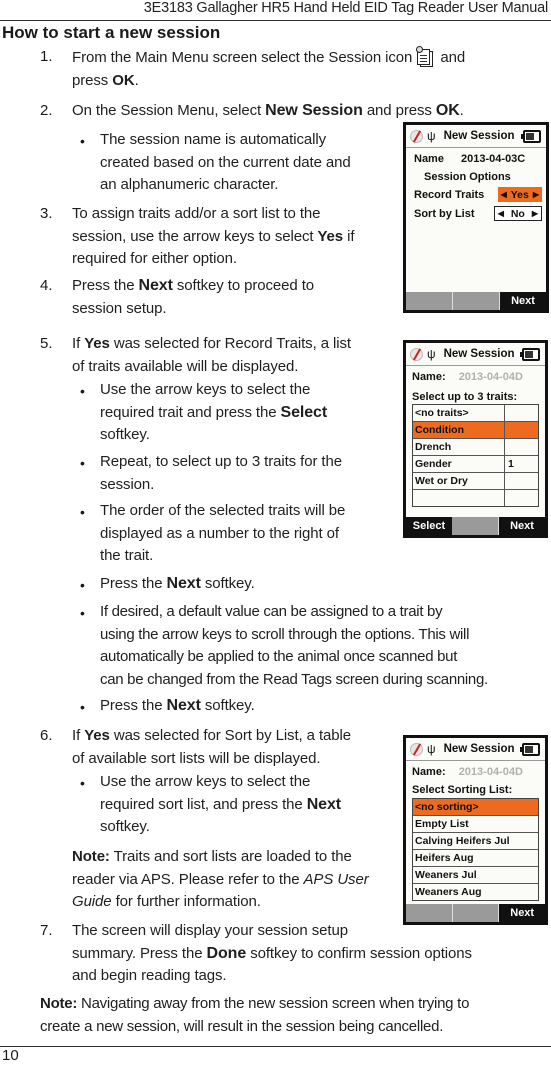  I want to click on sorting-prompt: Select Sorting List:, so click(462, 790).